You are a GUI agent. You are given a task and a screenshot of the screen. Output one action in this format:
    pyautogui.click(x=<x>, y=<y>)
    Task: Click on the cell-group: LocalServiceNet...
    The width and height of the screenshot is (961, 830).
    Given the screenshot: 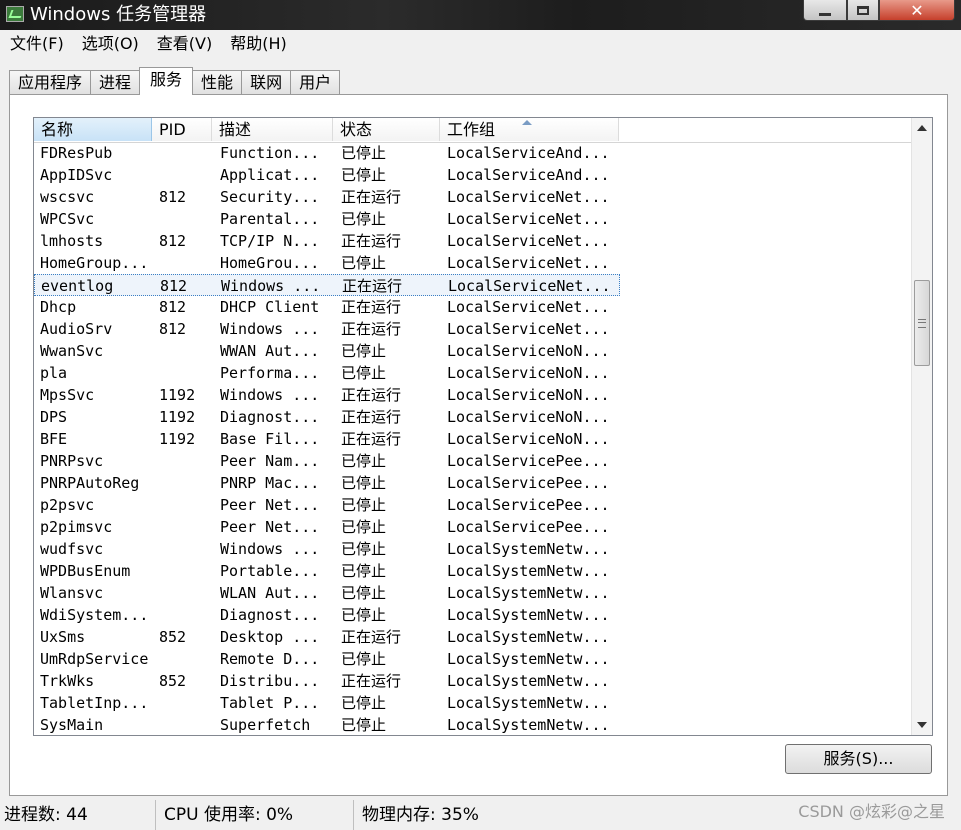 What is the action you would take?
    pyautogui.click(x=528, y=329)
    